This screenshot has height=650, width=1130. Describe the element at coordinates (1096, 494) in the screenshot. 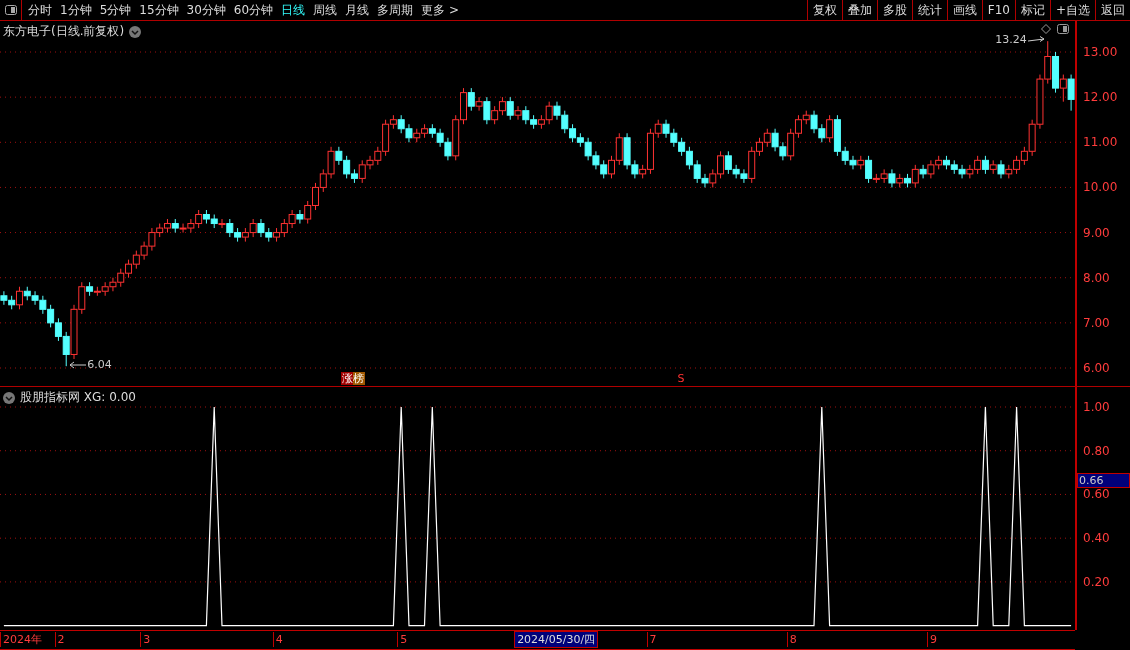

I see `axis-label: 0.60` at that location.